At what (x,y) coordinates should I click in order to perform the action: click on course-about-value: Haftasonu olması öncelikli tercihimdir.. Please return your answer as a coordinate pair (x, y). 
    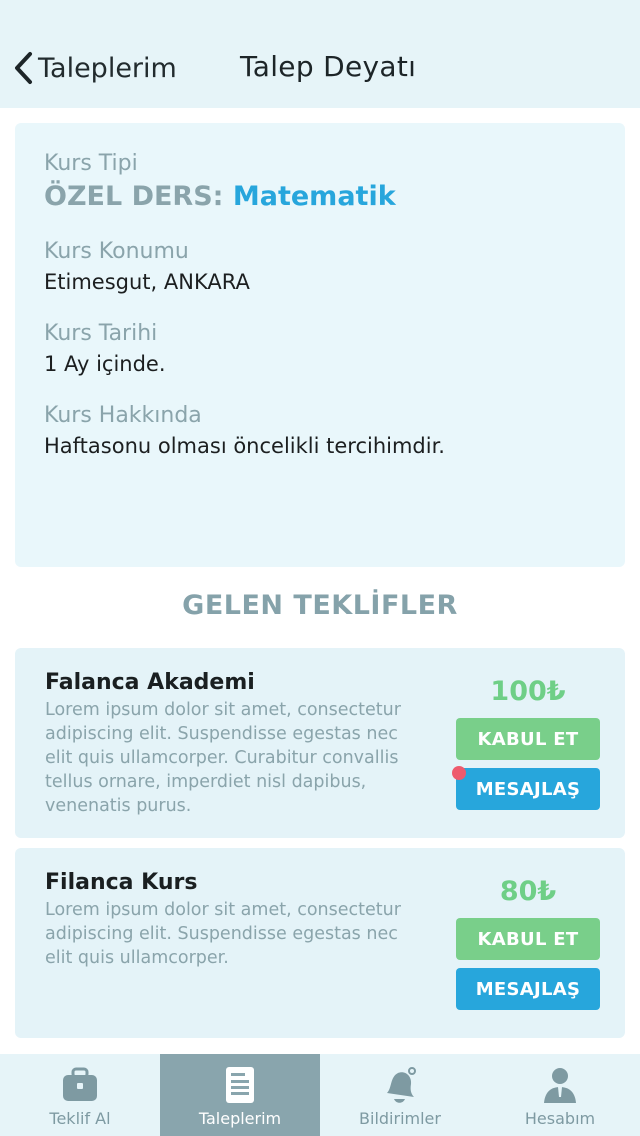
    Looking at the image, I should click on (244, 446).